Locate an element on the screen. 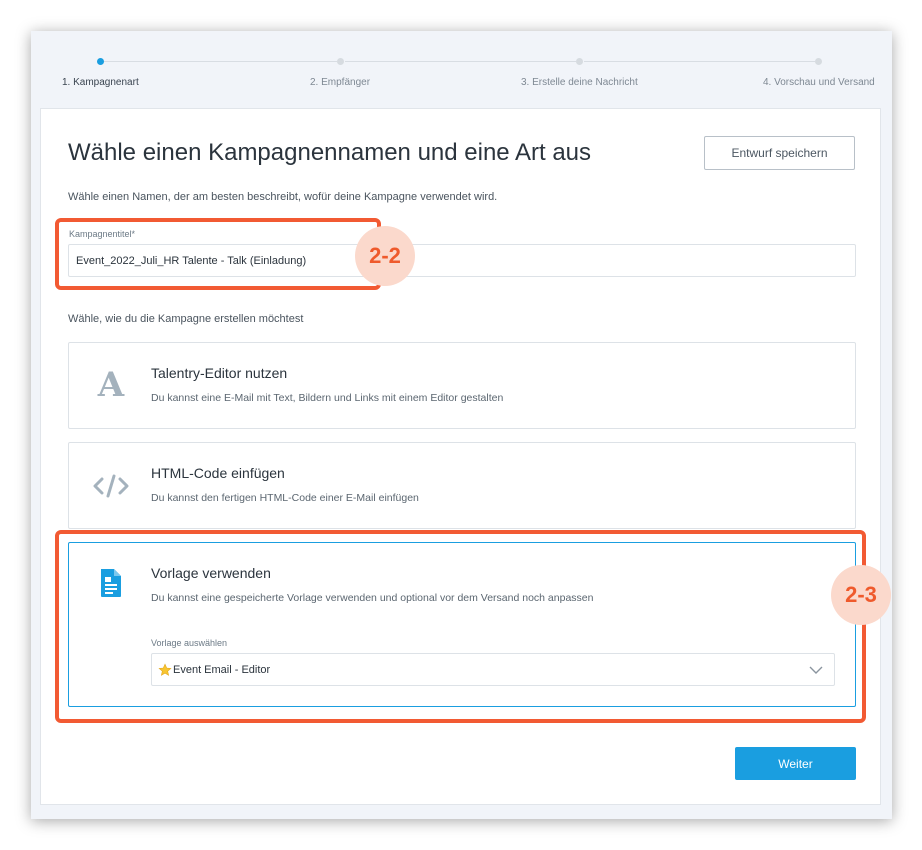  highlight-box-title is located at coordinates (218, 254).